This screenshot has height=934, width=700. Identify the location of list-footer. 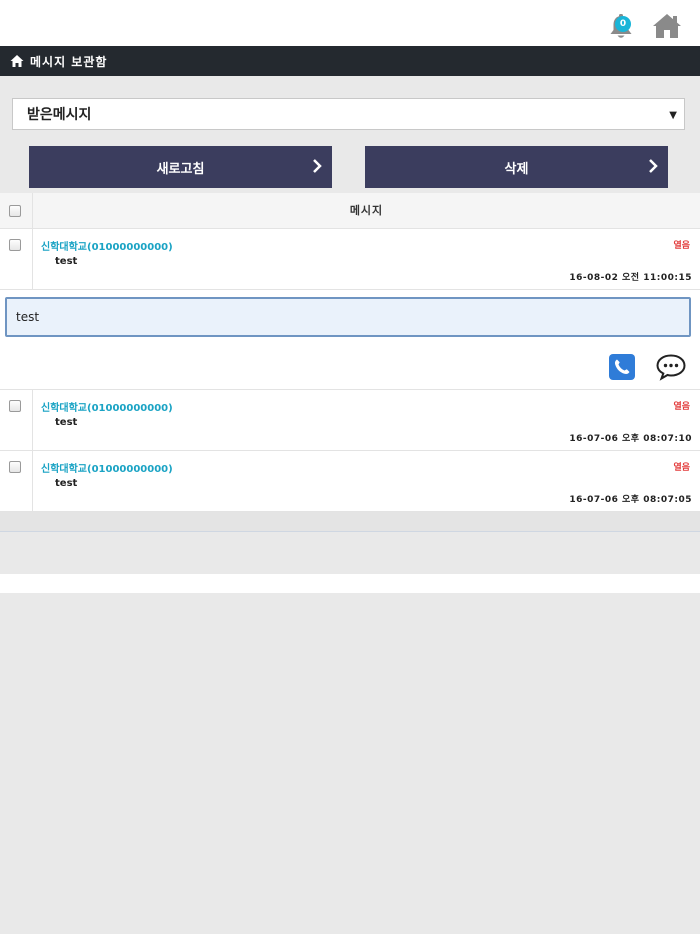
(350, 522).